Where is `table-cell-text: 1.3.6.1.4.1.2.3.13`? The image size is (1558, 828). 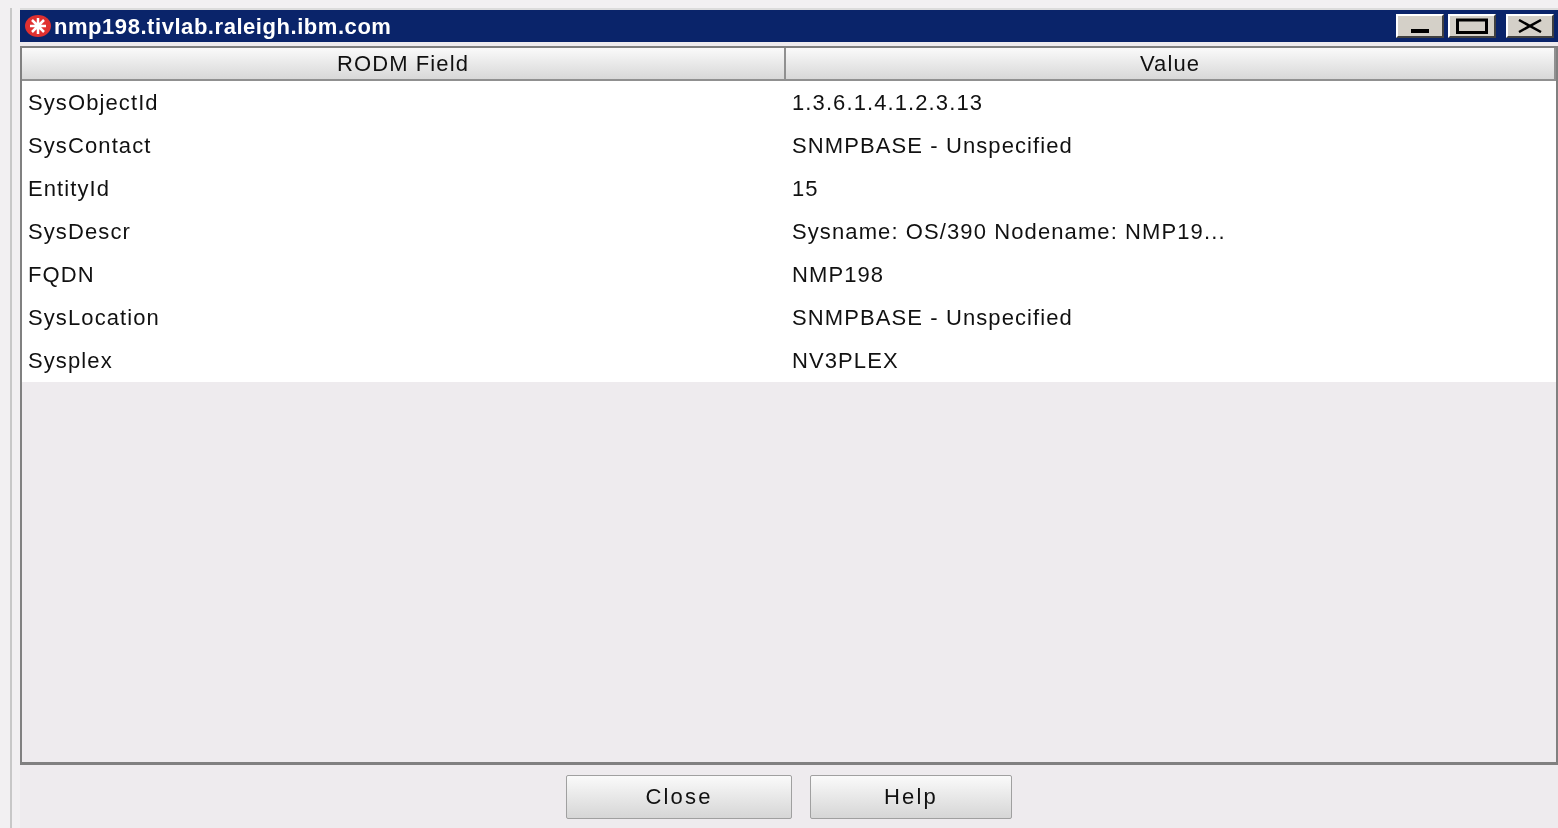
table-cell-text: 1.3.6.1.4.1.2.3.13 is located at coordinates (888, 103).